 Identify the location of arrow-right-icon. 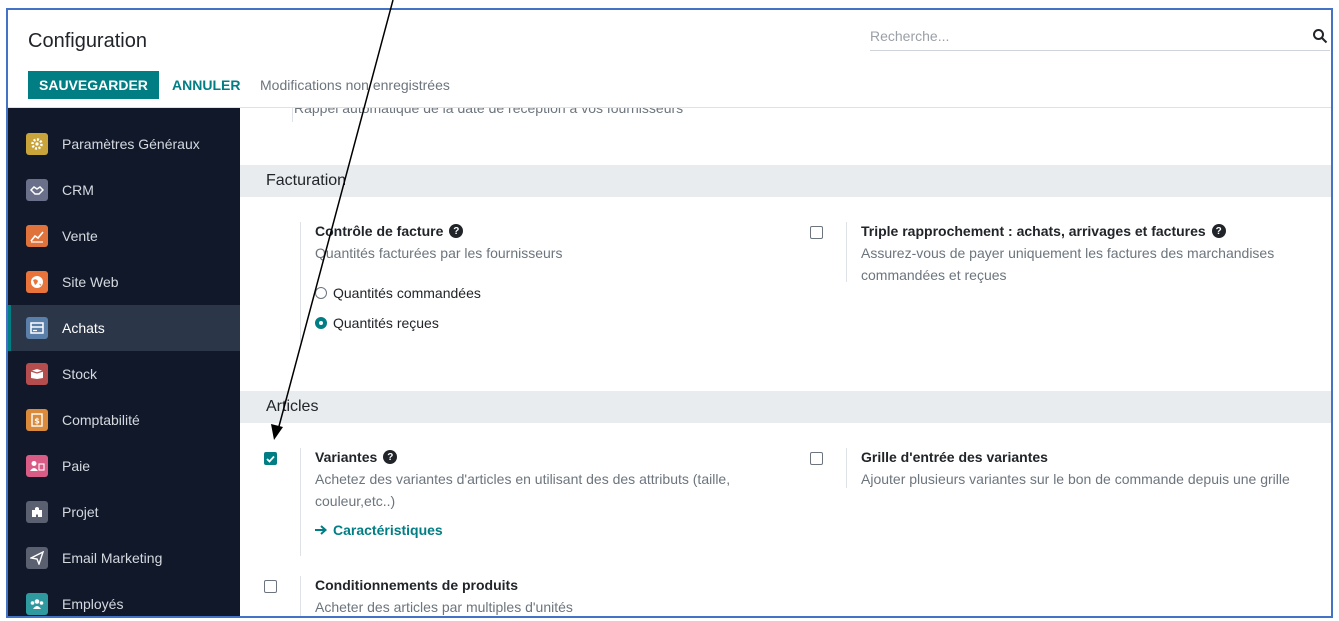
(321, 530).